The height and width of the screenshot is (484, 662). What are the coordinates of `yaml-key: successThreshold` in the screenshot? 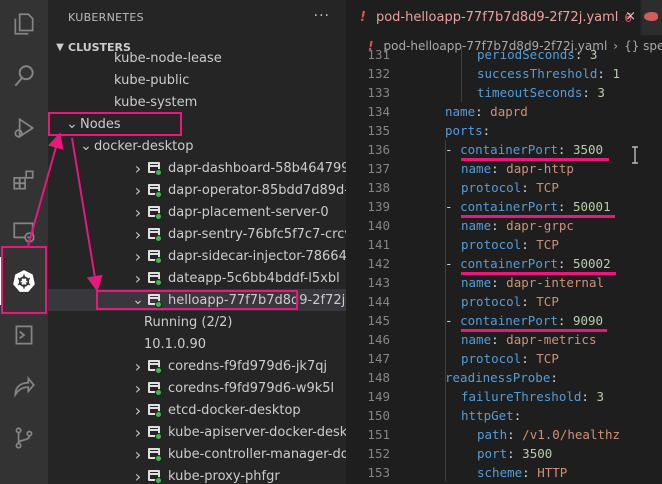 It's located at (537, 73).